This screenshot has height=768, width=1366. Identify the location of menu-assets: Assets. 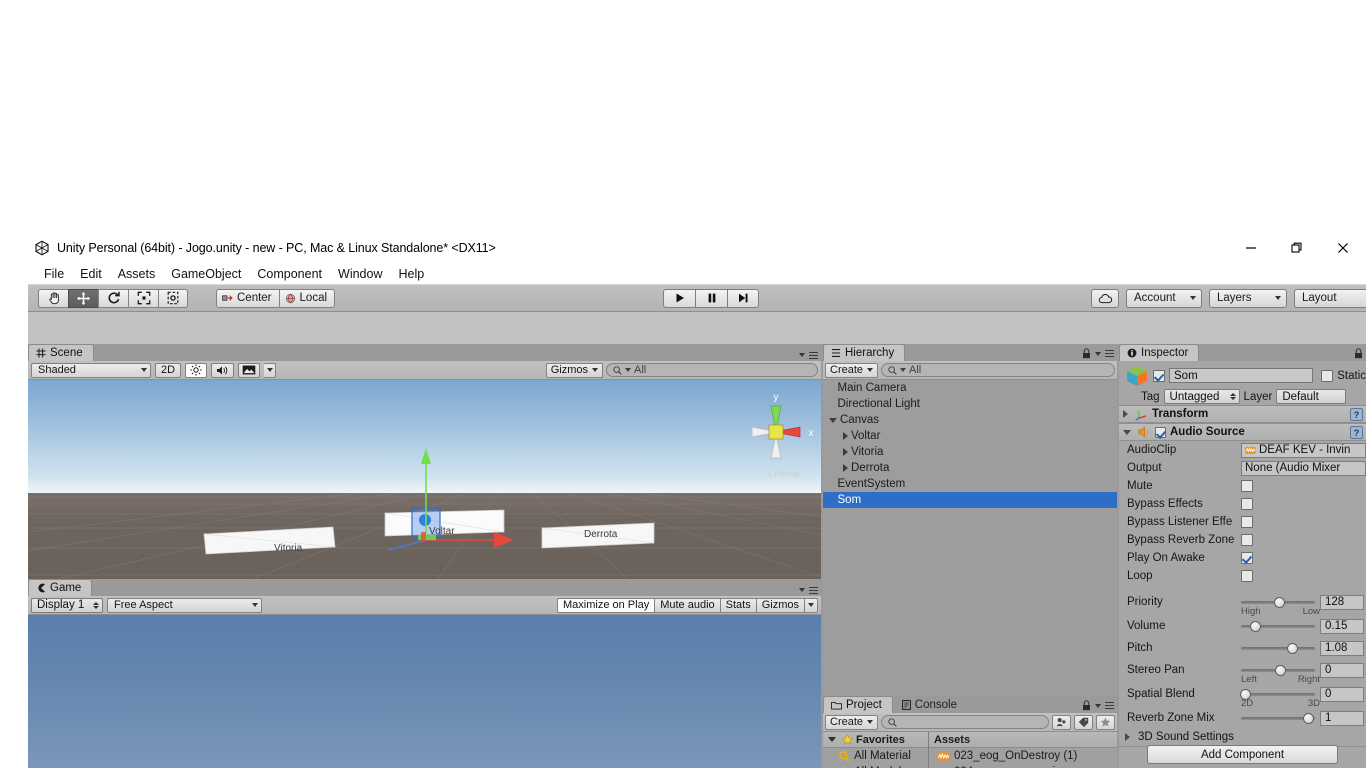
(137, 274).